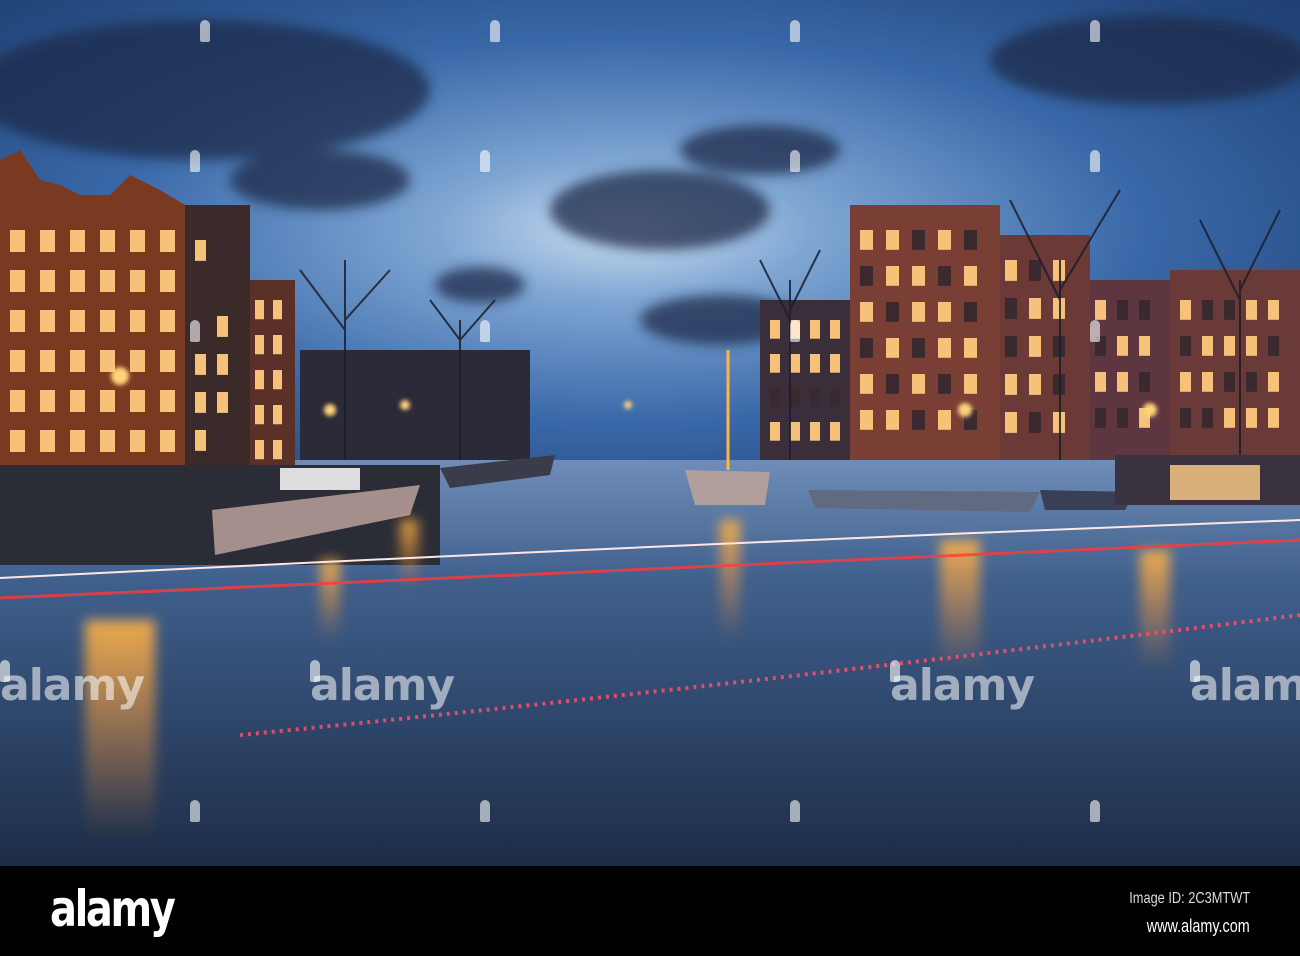 This screenshot has width=1300, height=956. I want to click on website-link: www.alamy.com, so click(1198, 926).